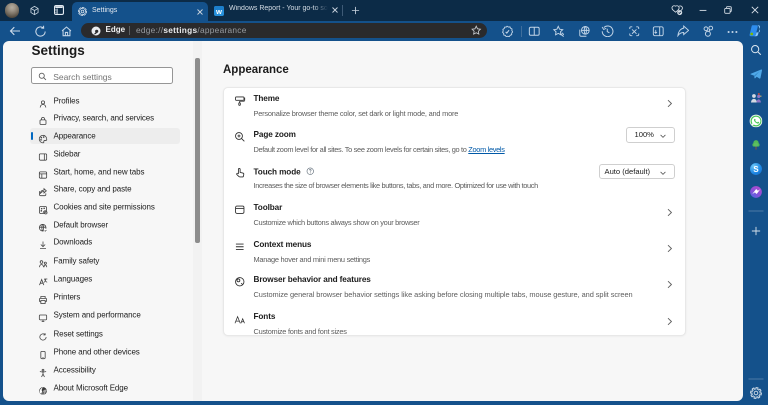 The width and height of the screenshot is (768, 405). What do you see at coordinates (218, 10) in the screenshot?
I see `svg-text: w` at bounding box center [218, 10].